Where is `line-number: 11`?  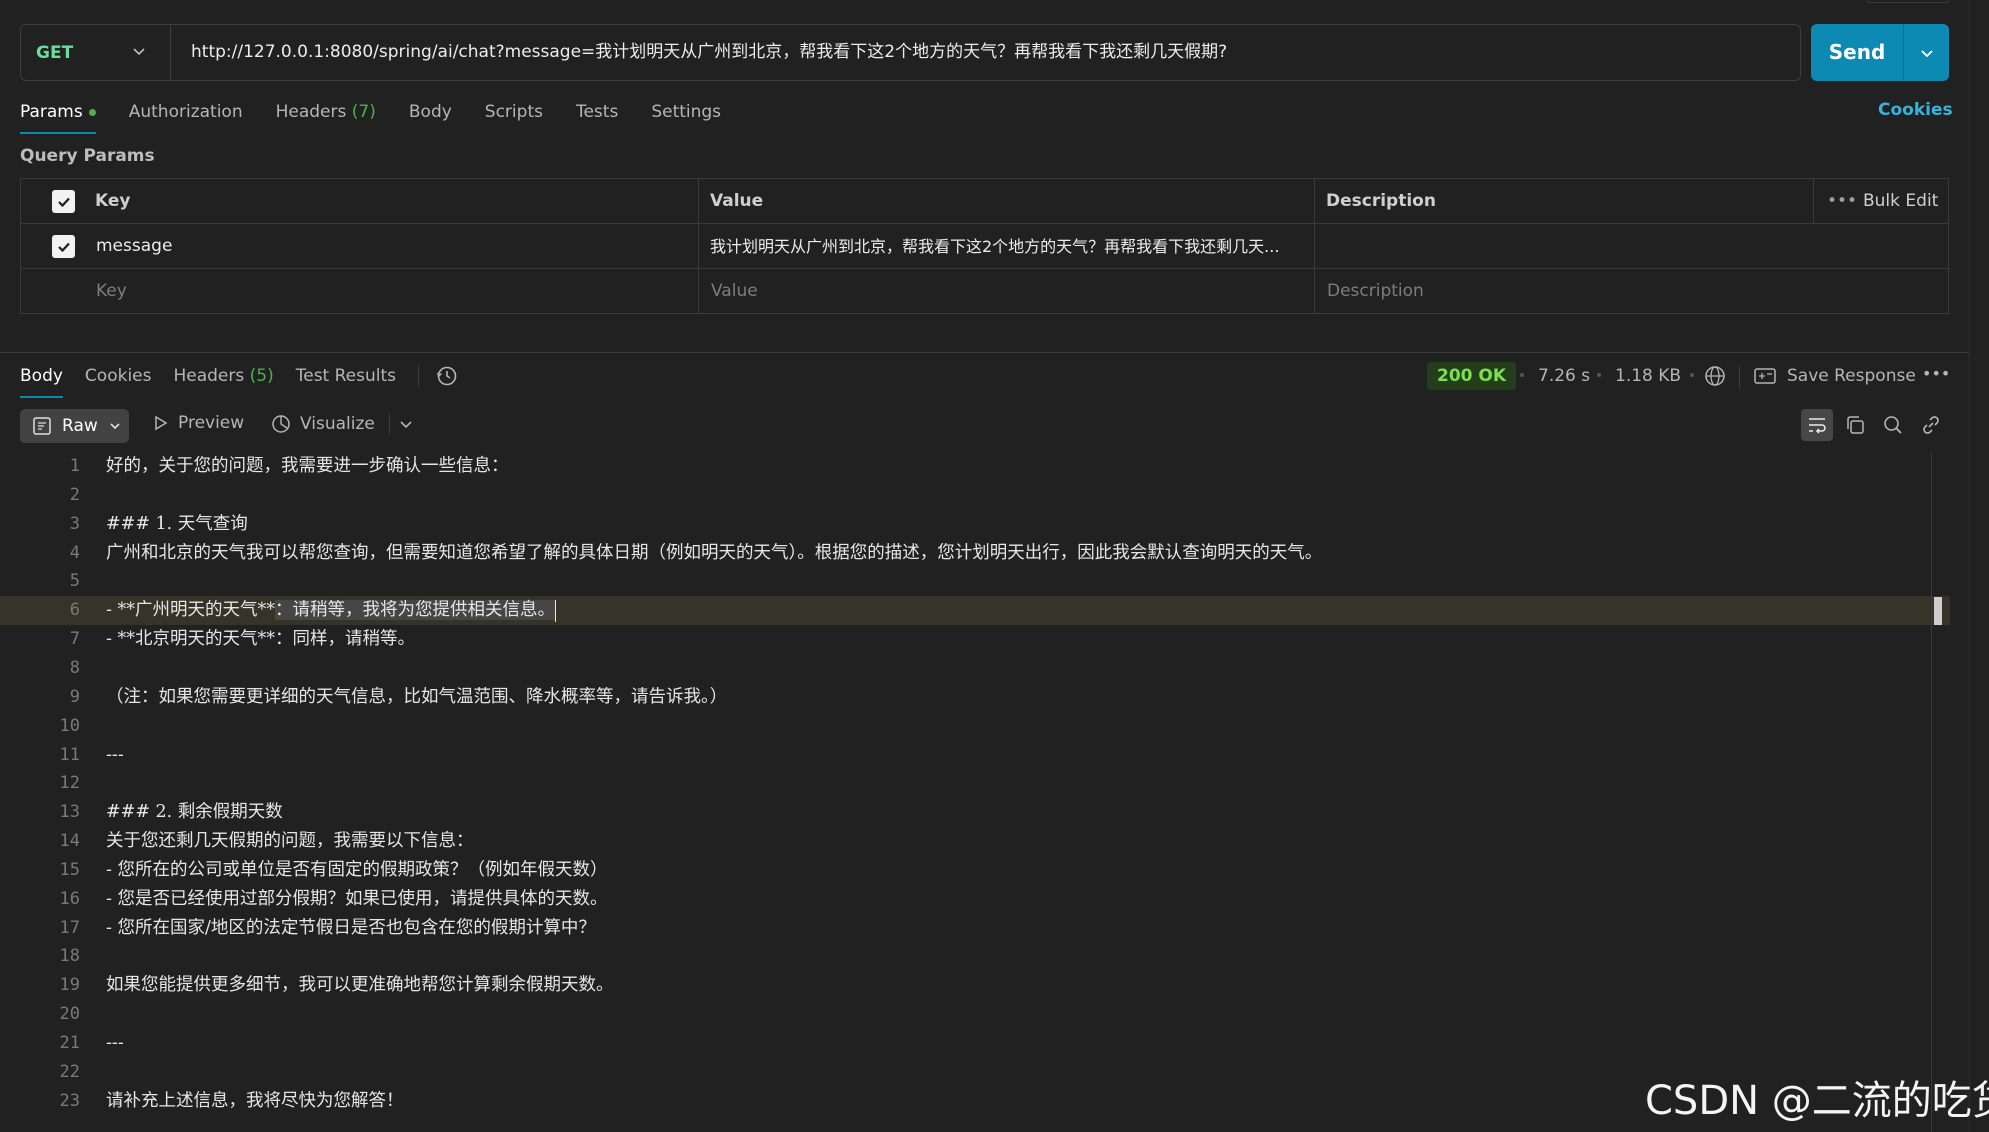
line-number: 11 is located at coordinates (69, 754).